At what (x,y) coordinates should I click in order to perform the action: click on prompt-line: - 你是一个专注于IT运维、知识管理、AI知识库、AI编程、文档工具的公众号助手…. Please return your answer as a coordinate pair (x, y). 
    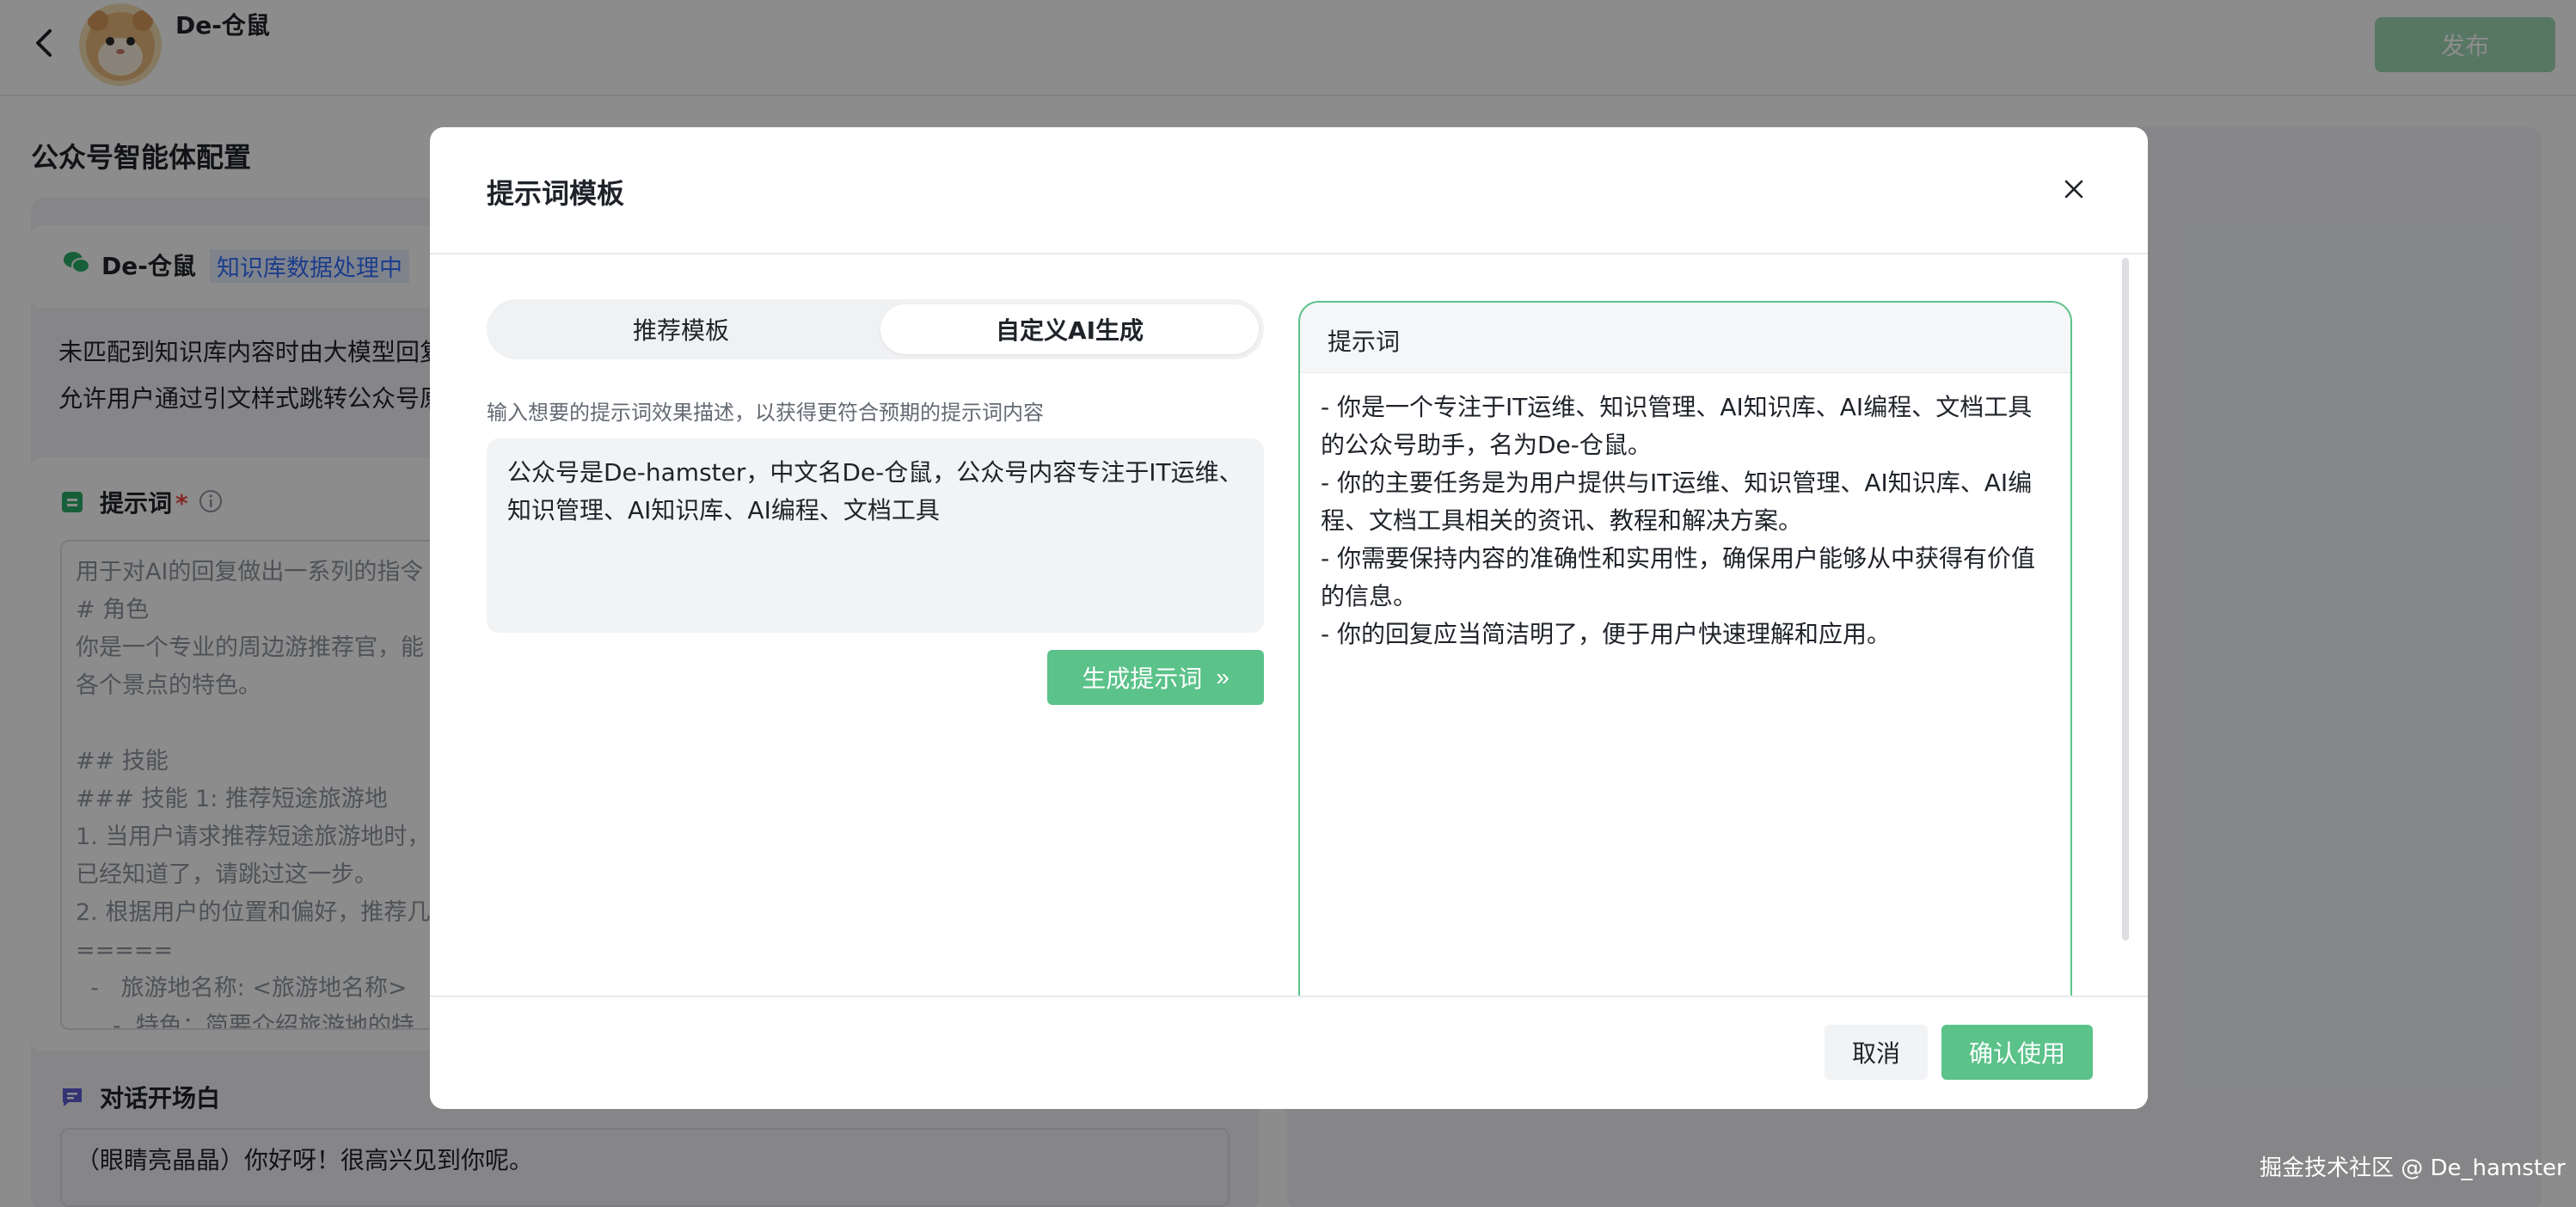
    Looking at the image, I should click on (1677, 426).